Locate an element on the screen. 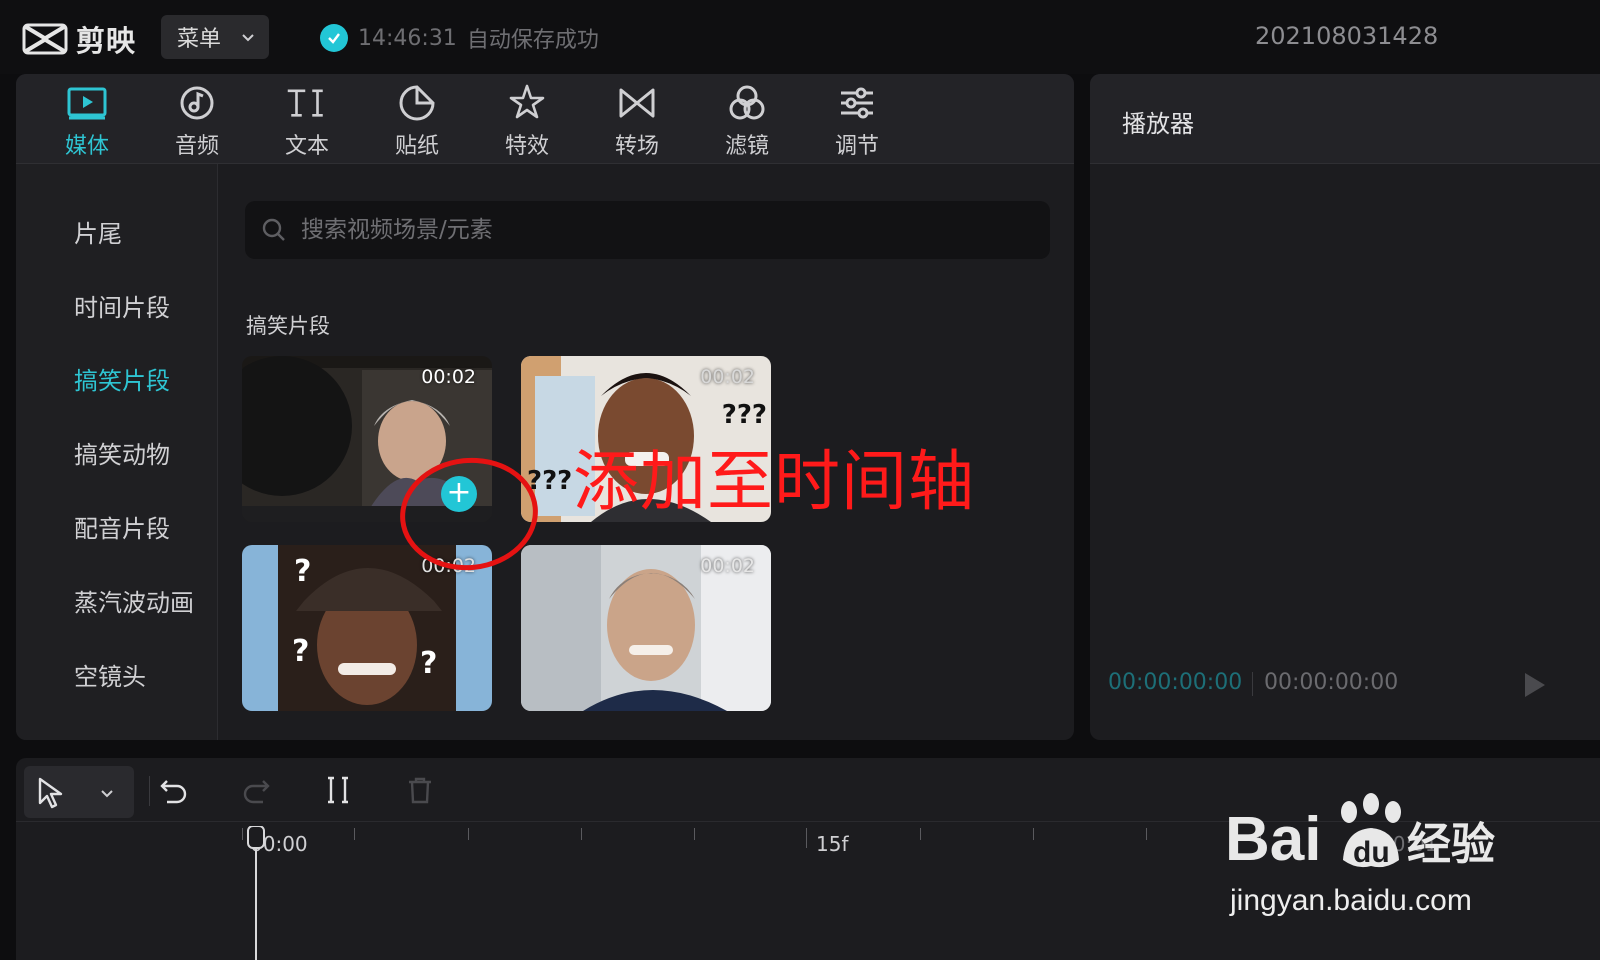 The width and height of the screenshot is (1600, 960). filter-icon is located at coordinates (747, 103).